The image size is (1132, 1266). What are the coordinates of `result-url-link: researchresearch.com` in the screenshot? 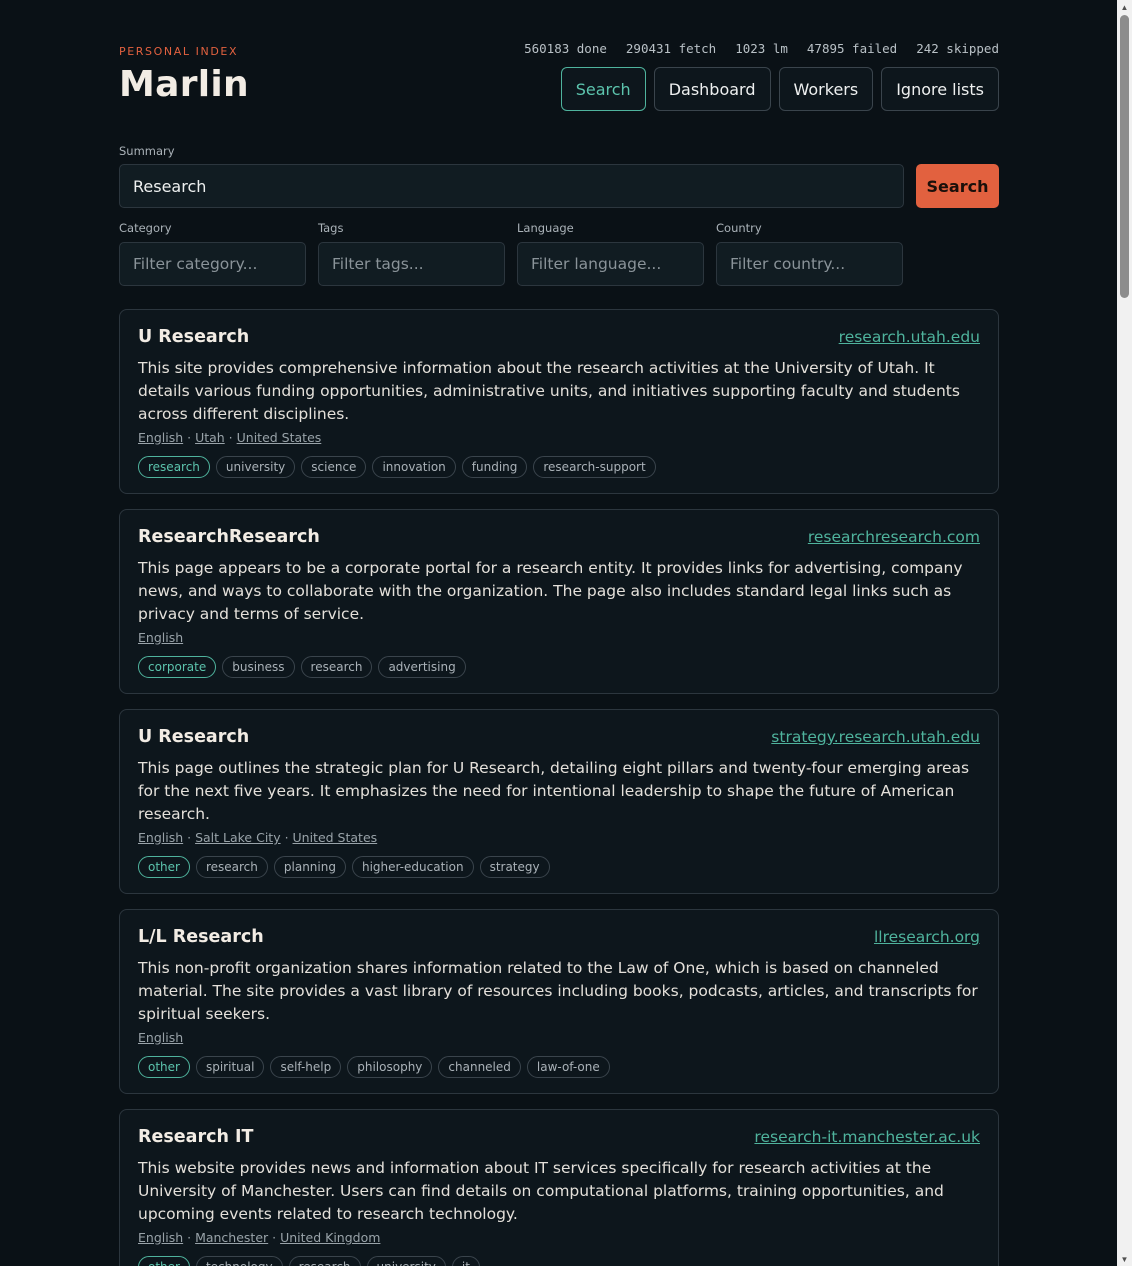 It's located at (894, 537).